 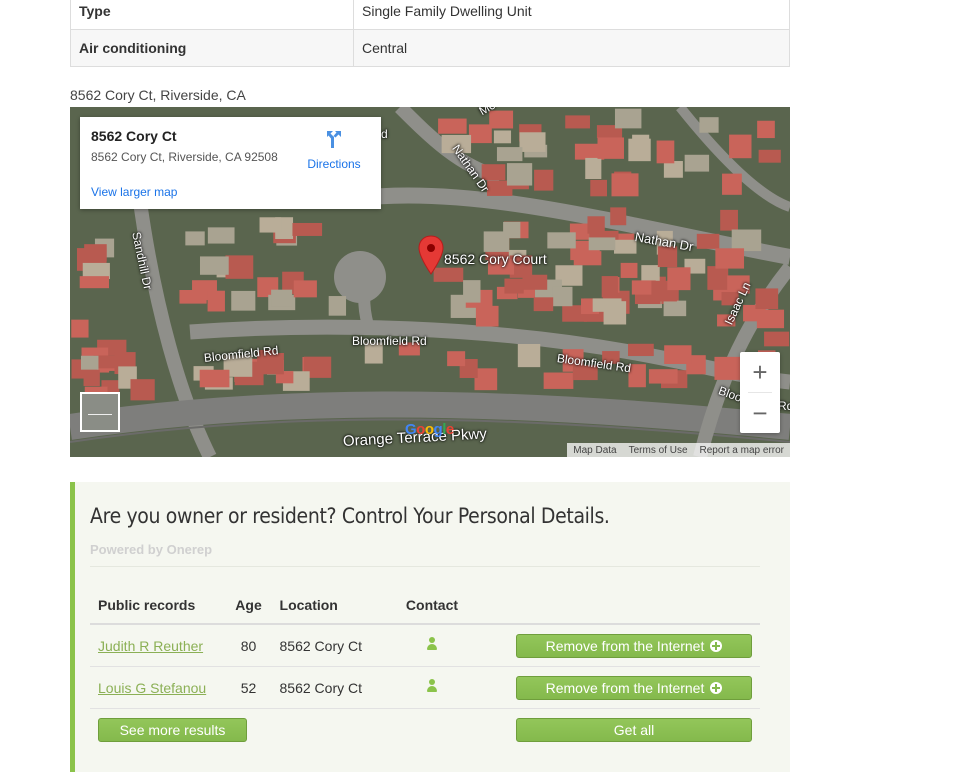 I want to click on col-header-public-records: Public records, so click(x=158, y=606).